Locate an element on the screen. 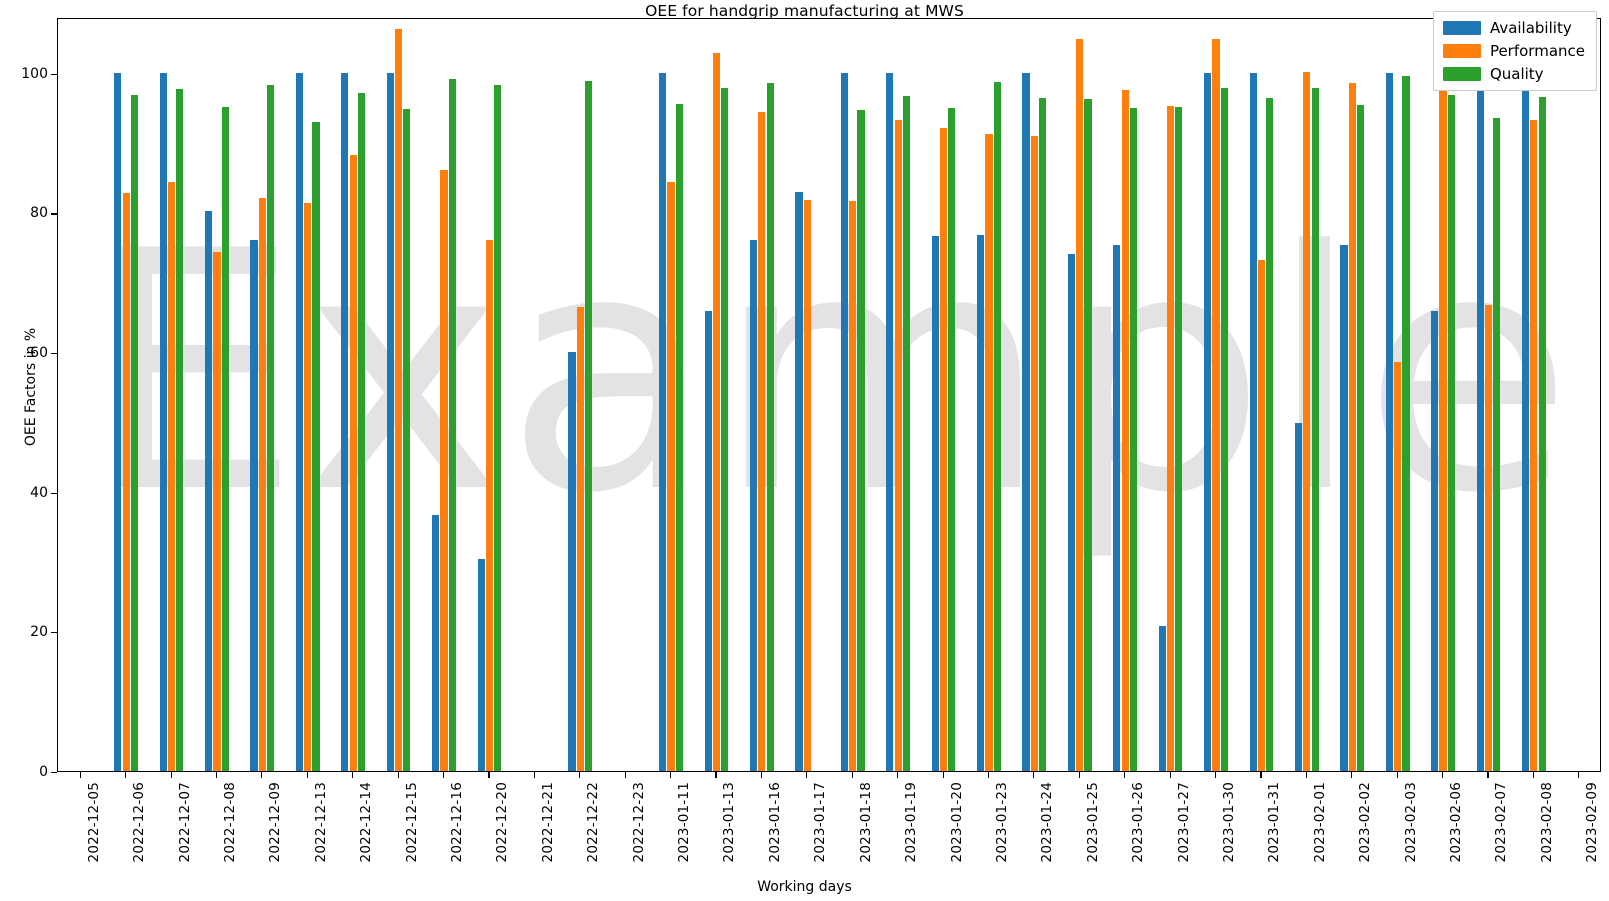 The width and height of the screenshot is (1609, 901). x-axis-tick-label: 2023-01-24 is located at coordinates (1047, 822).